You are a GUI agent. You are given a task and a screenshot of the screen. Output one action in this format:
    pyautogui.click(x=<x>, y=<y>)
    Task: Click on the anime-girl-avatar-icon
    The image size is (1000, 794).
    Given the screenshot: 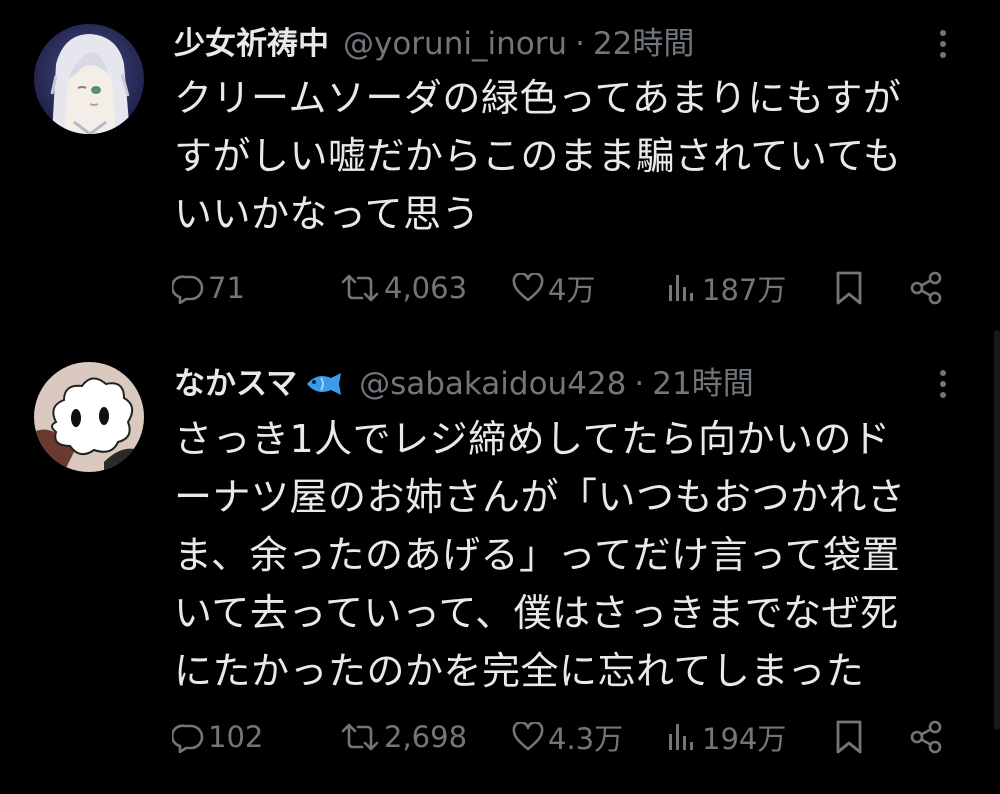 What is the action you would take?
    pyautogui.click(x=89, y=79)
    